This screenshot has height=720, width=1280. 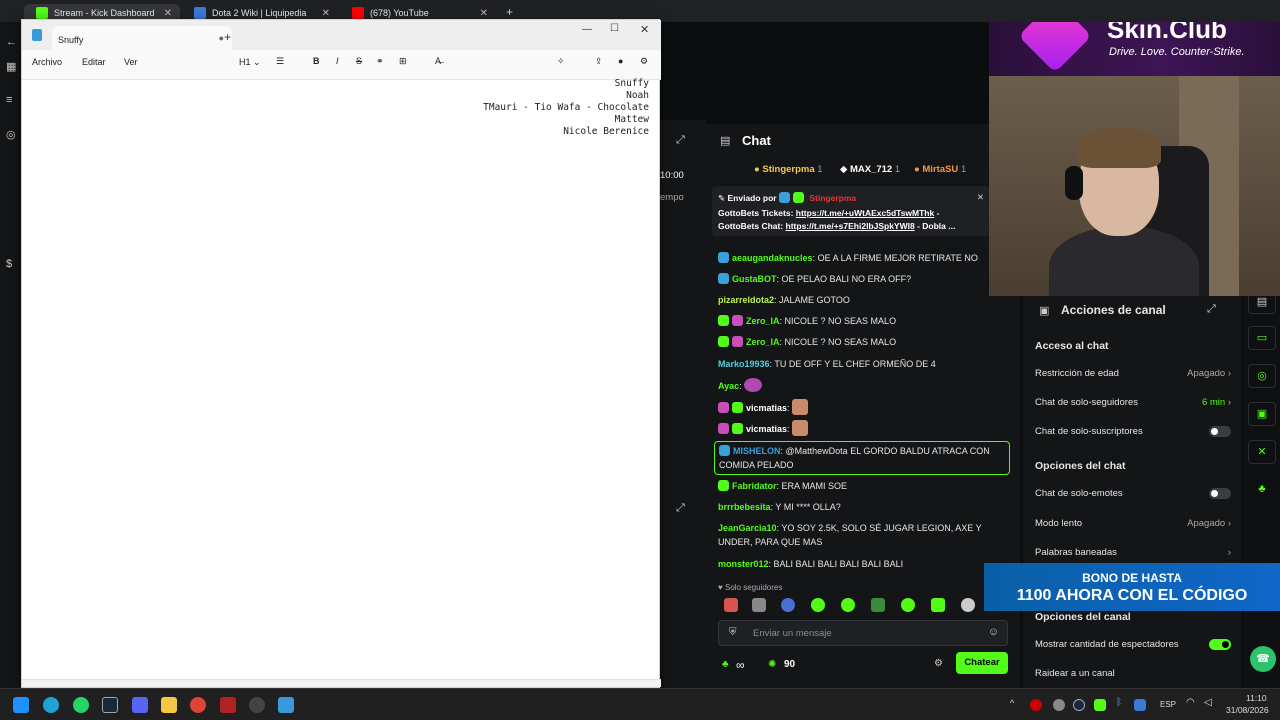 I want to click on whatsapp-icon, so click(x=81, y=705).